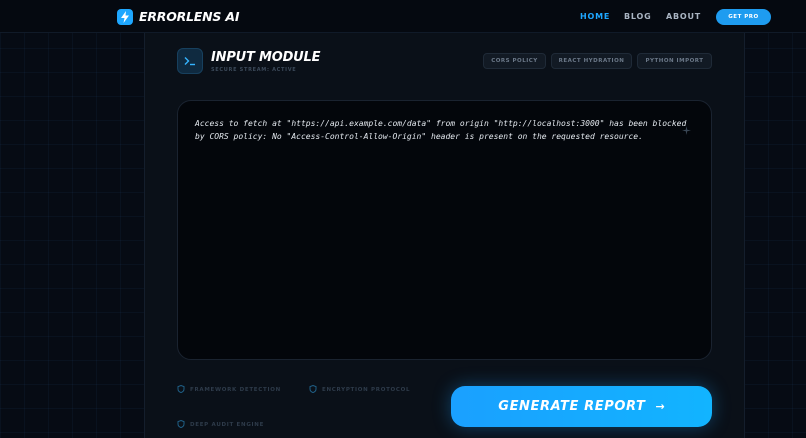  I want to click on sparkle-icon, so click(686, 127).